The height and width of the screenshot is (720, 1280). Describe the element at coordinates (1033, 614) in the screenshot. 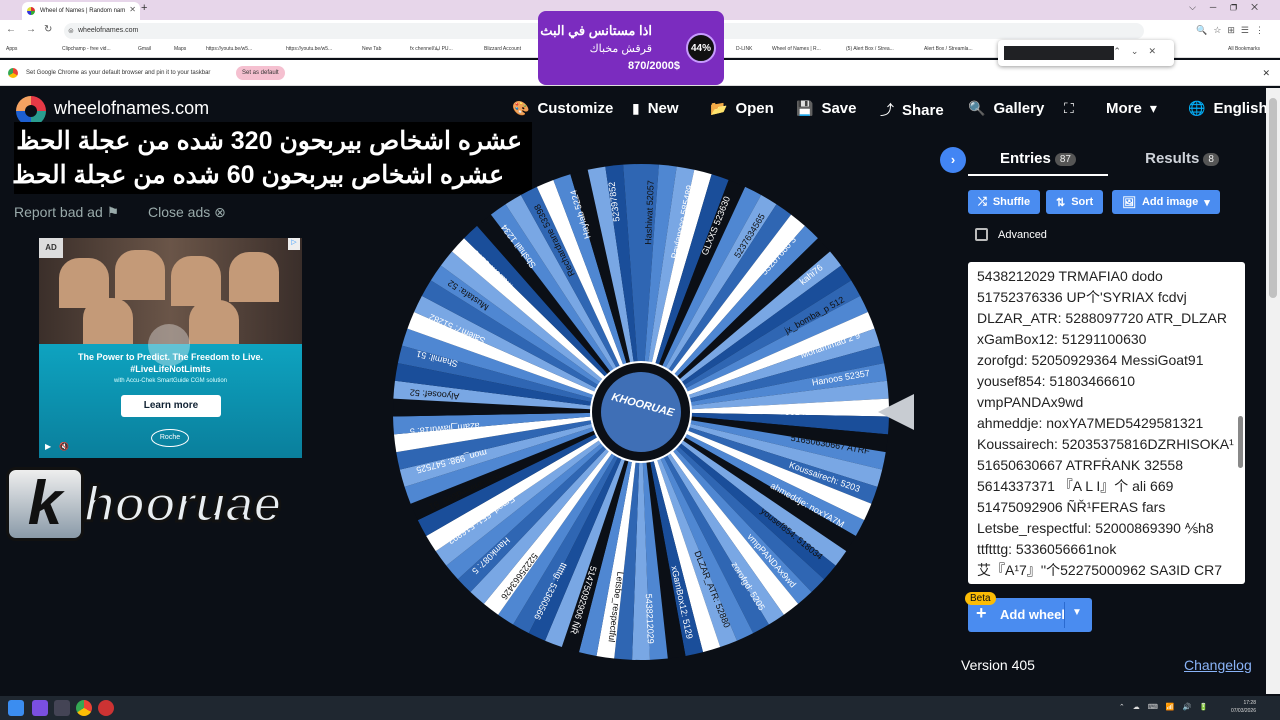

I see `add-wheel-label: Add wheel` at that location.